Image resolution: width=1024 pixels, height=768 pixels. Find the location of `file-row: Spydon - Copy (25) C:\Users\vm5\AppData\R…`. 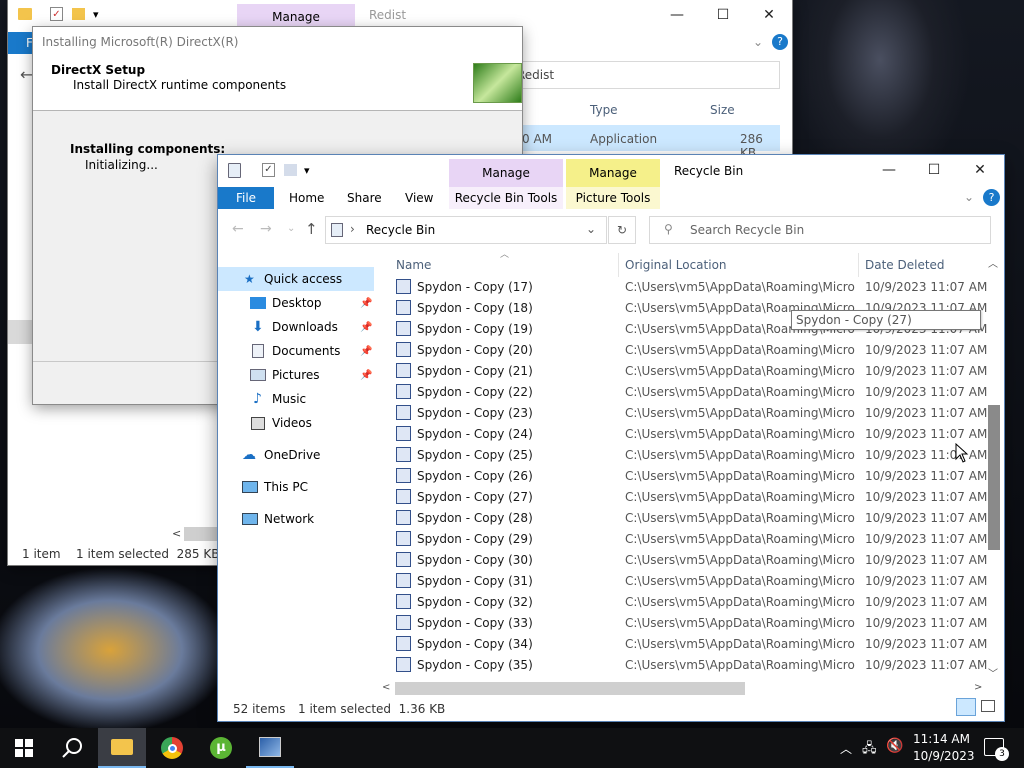

file-row: Spydon - Copy (25) C:\Users\vm5\AppData\R… is located at coordinates (603, 454).